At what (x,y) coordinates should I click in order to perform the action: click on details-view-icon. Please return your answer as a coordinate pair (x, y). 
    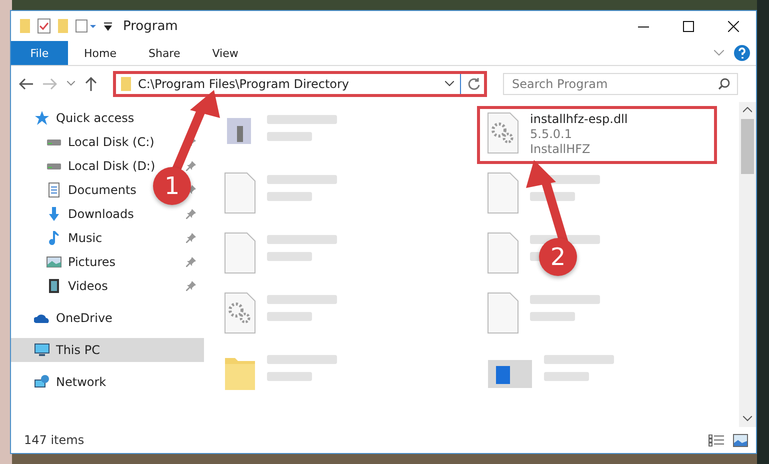
    Looking at the image, I should click on (716, 440).